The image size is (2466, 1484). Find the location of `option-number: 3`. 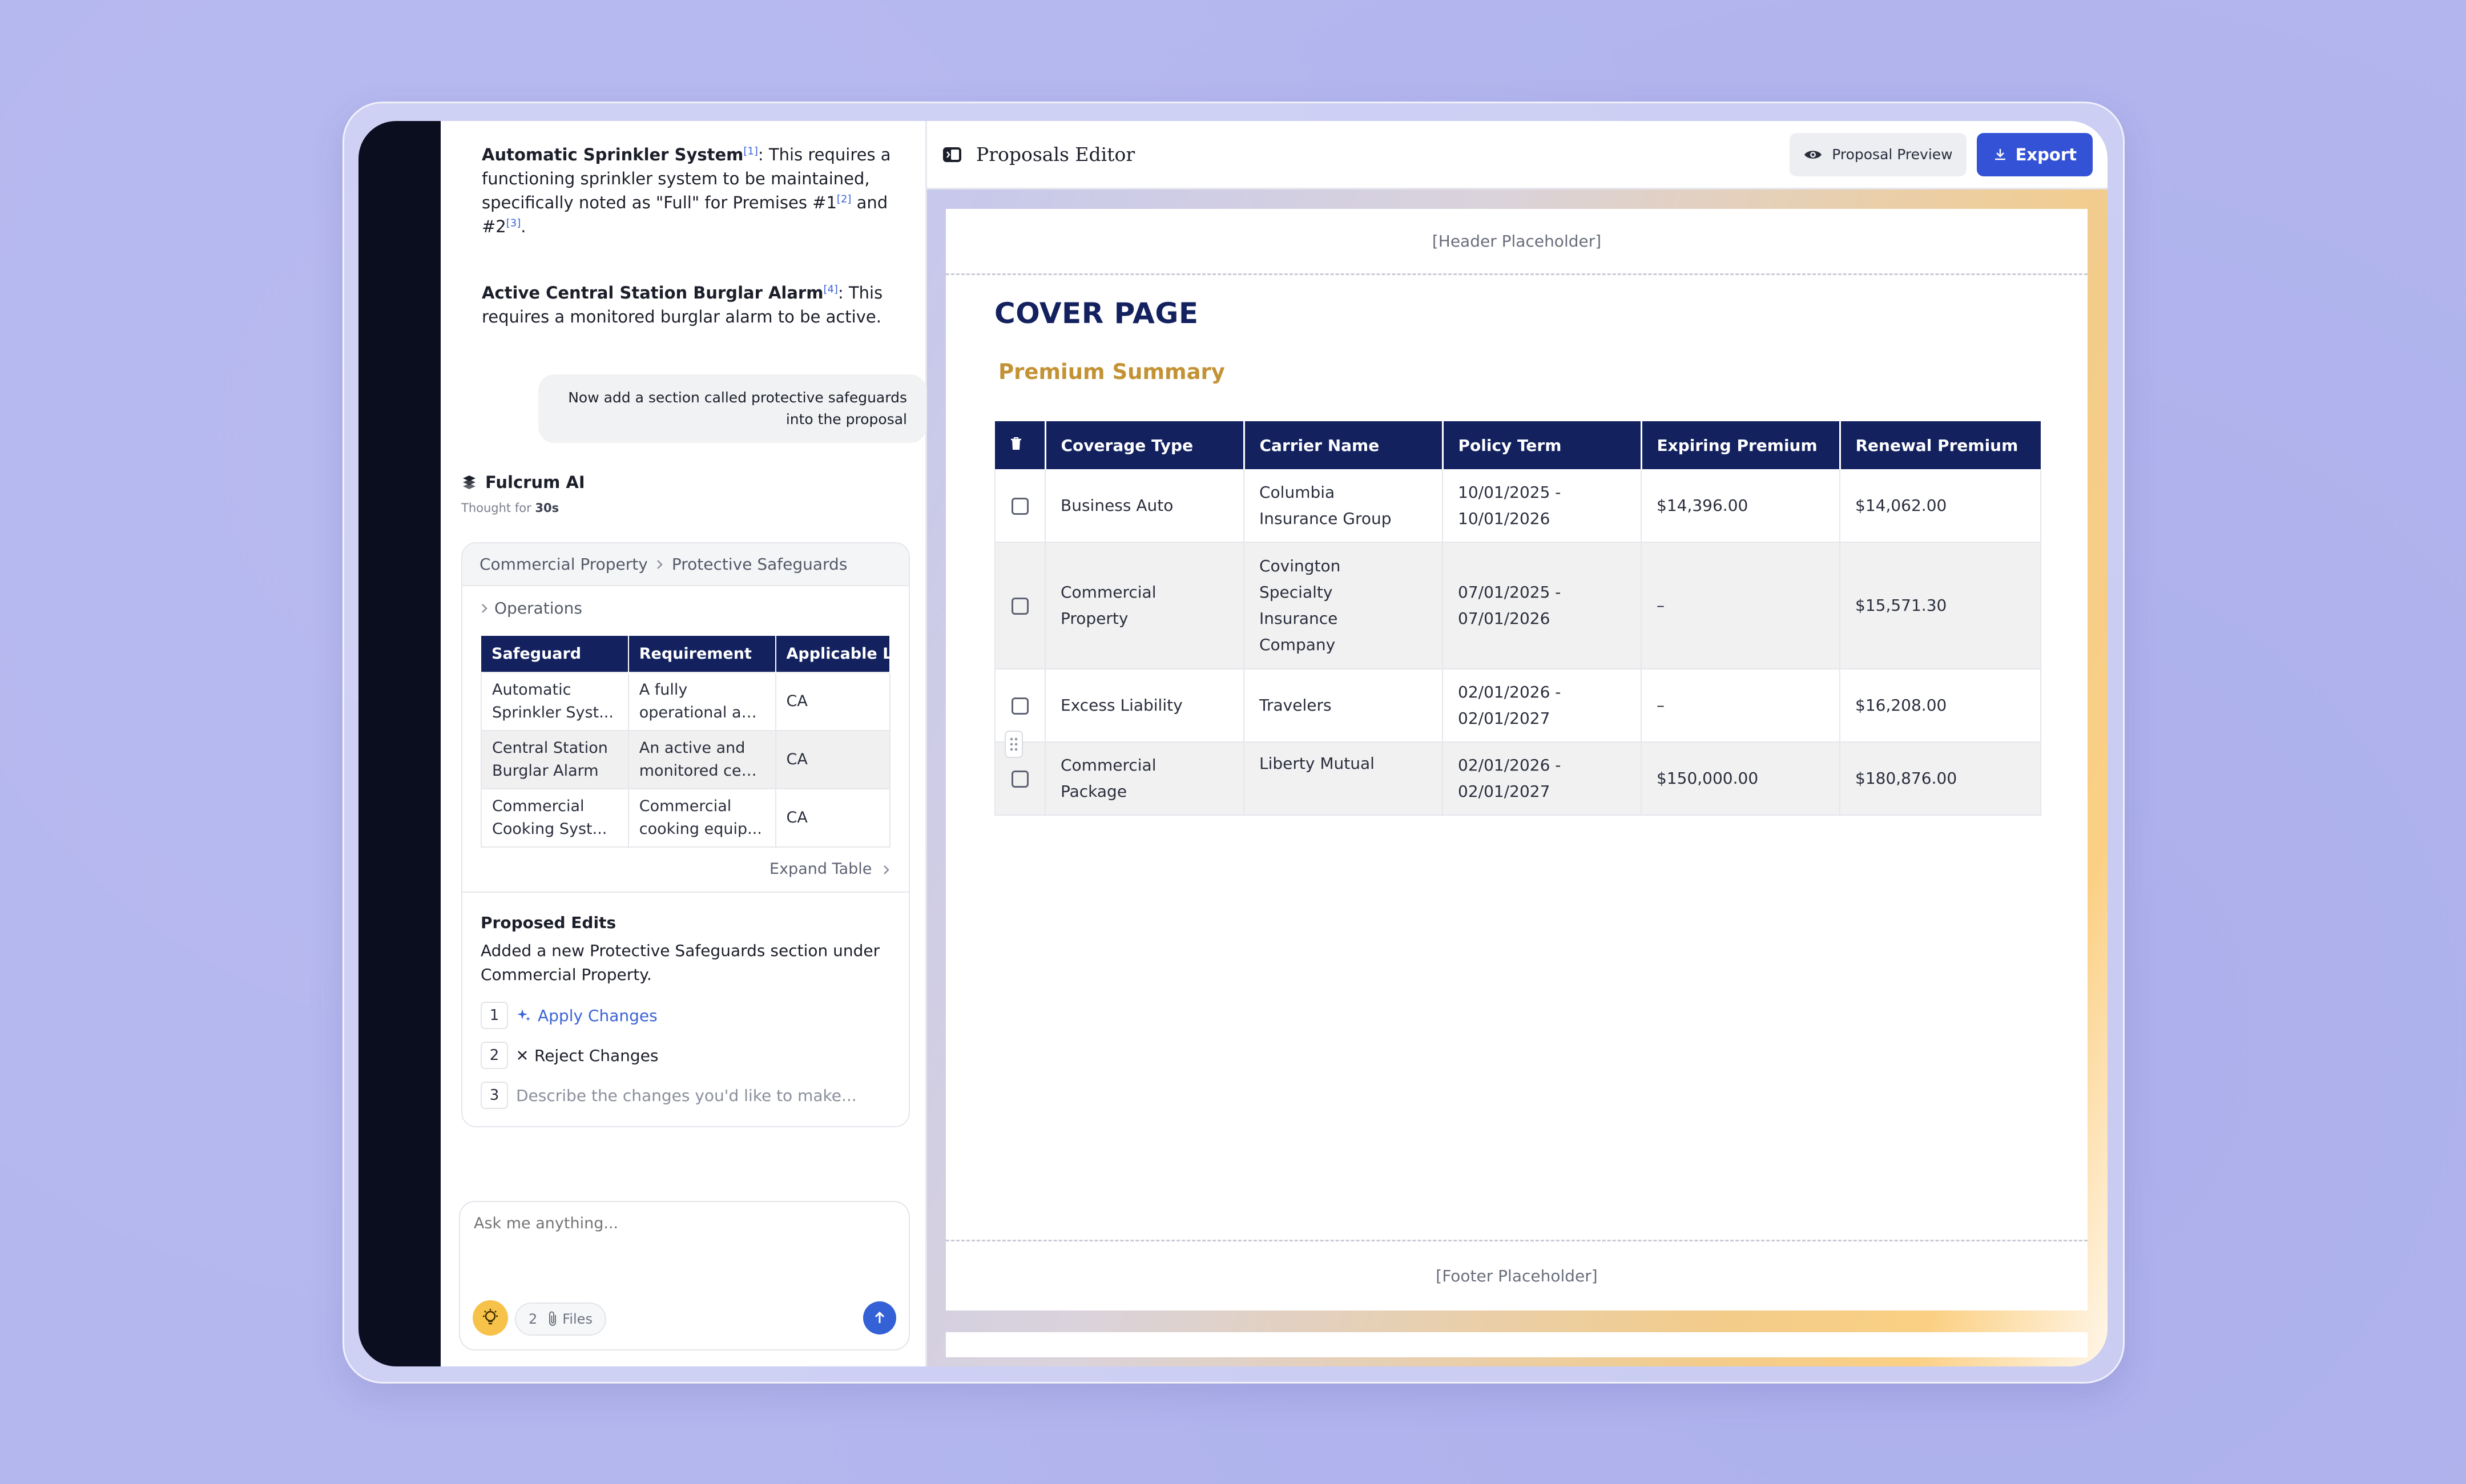

option-number: 3 is located at coordinates (494, 1095).